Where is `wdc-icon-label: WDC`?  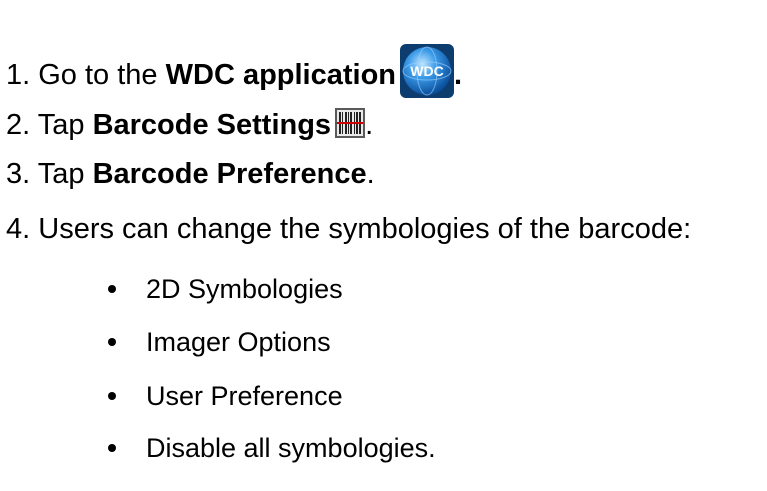
wdc-icon-label: WDC is located at coordinates (426, 71).